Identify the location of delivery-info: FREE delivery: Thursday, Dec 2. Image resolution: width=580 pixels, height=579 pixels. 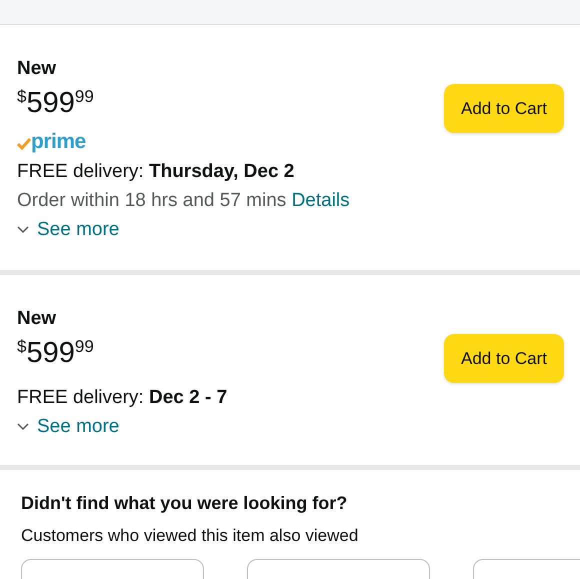
(156, 172).